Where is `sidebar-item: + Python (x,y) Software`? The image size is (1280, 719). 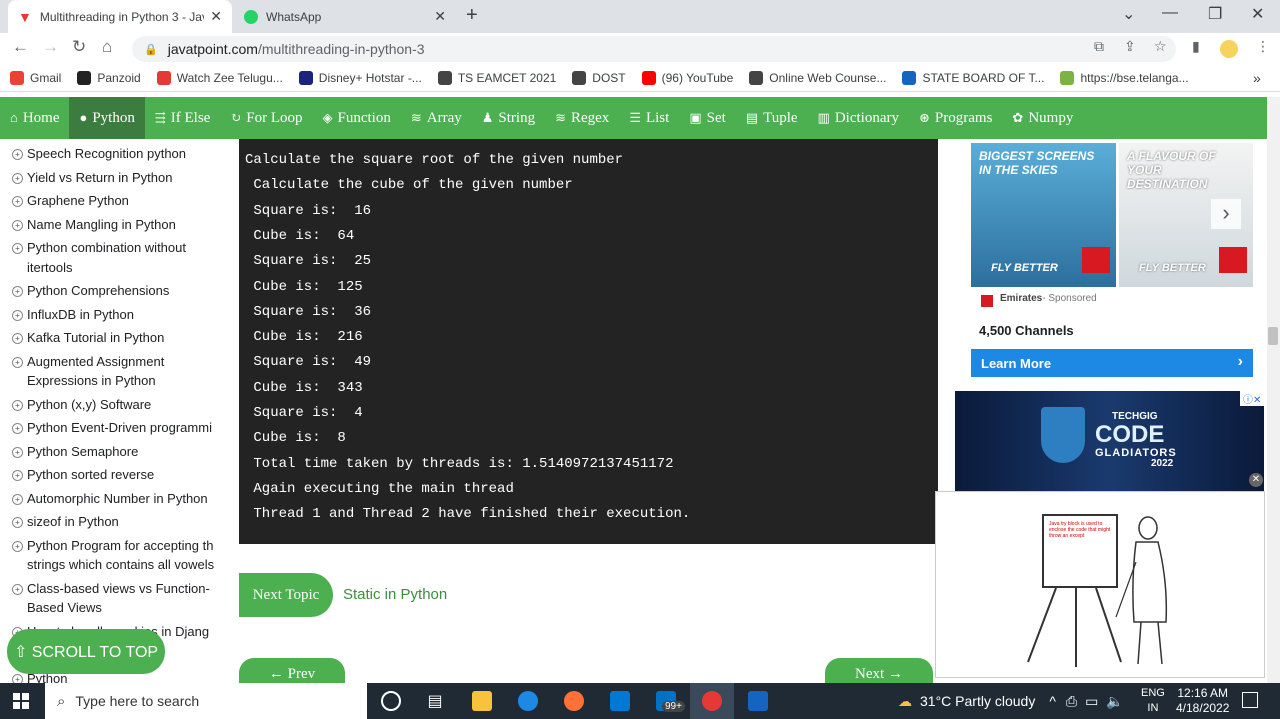 sidebar-item: + Python (x,y) Software is located at coordinates (115, 405).